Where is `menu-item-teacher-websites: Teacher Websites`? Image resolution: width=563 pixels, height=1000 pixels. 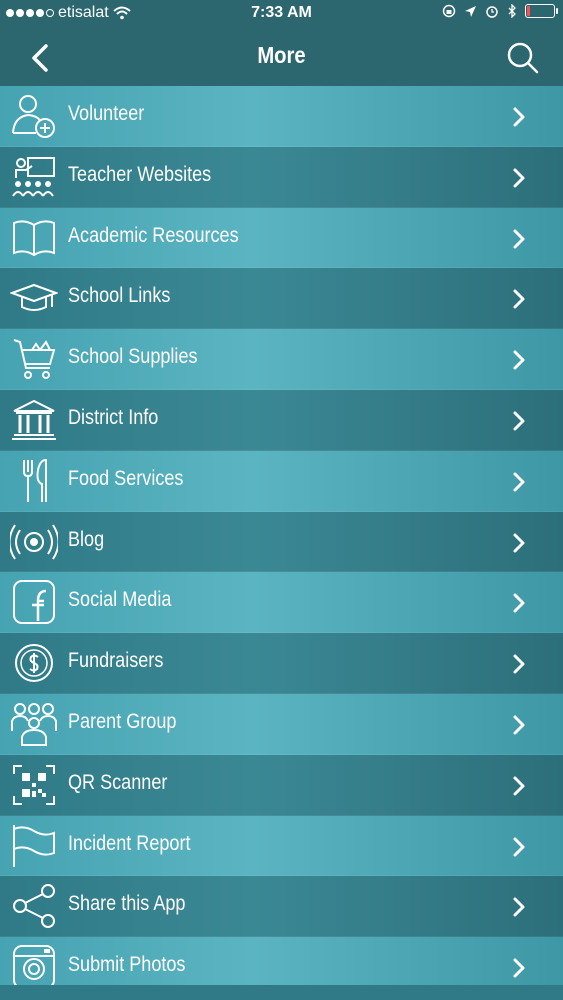 menu-item-teacher-websites: Teacher Websites is located at coordinates (281, 177).